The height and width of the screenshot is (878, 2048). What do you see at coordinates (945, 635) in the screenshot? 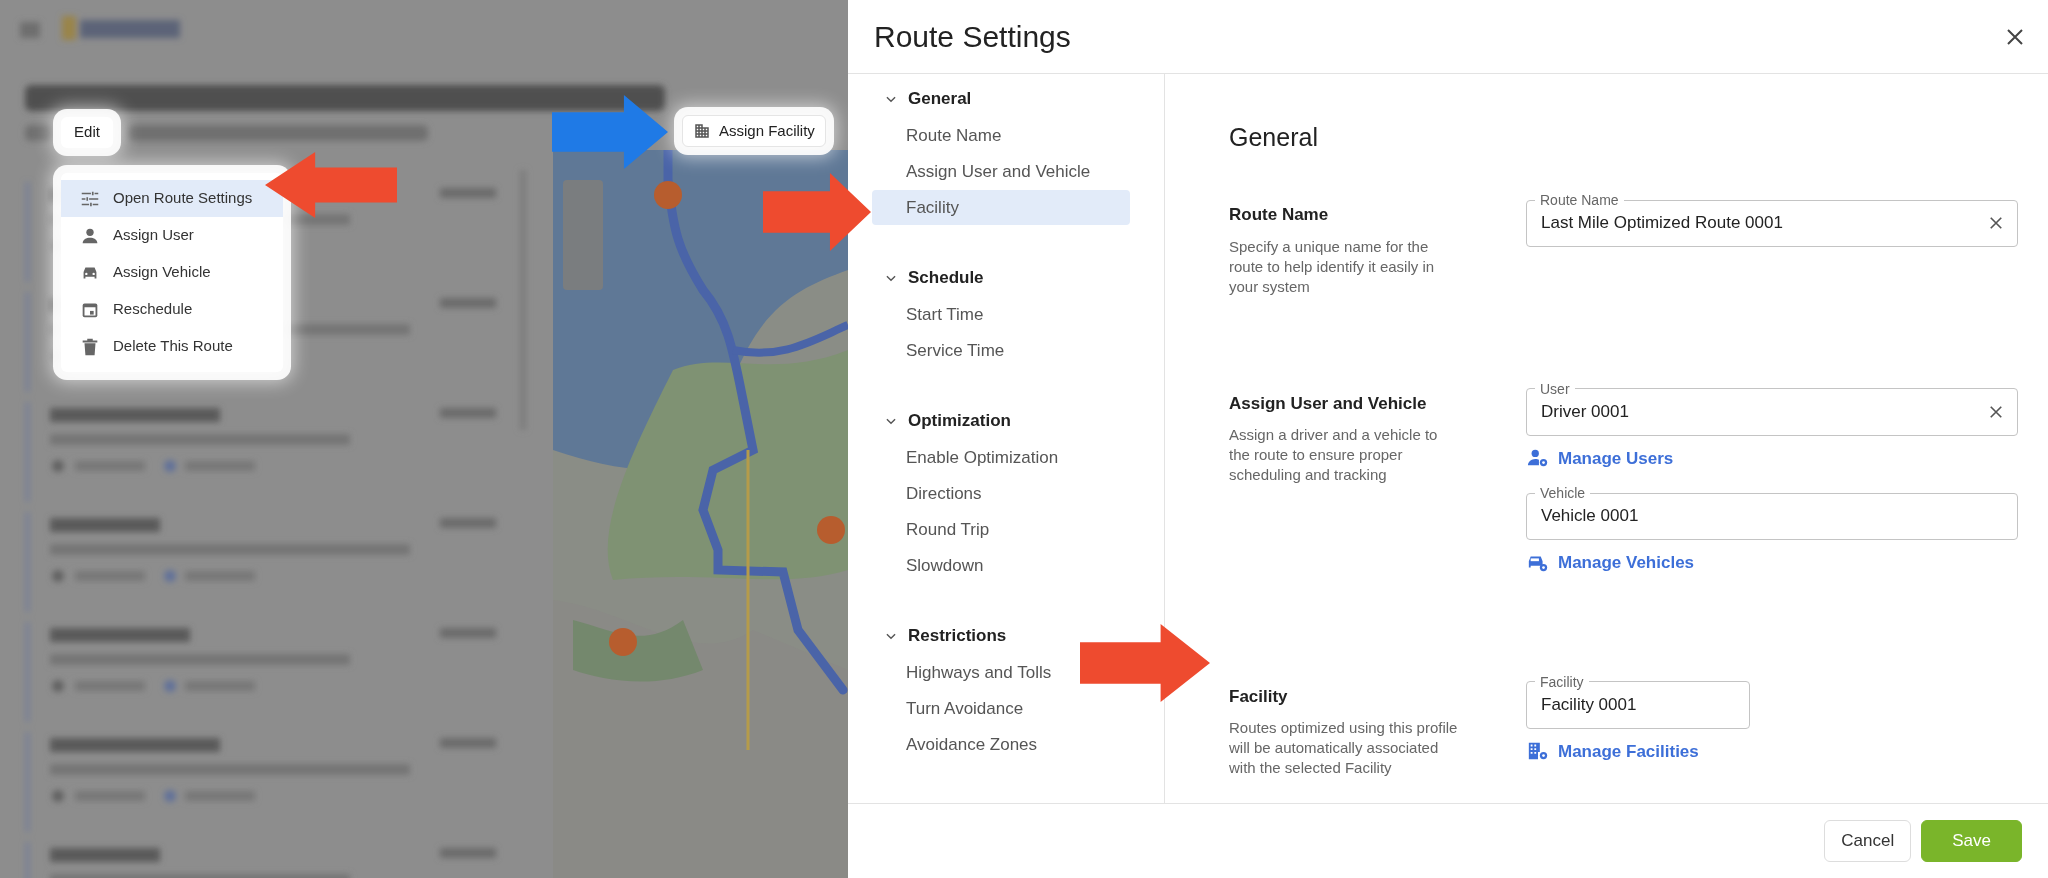
I see `nav-group-header: Restrictions` at bounding box center [945, 635].